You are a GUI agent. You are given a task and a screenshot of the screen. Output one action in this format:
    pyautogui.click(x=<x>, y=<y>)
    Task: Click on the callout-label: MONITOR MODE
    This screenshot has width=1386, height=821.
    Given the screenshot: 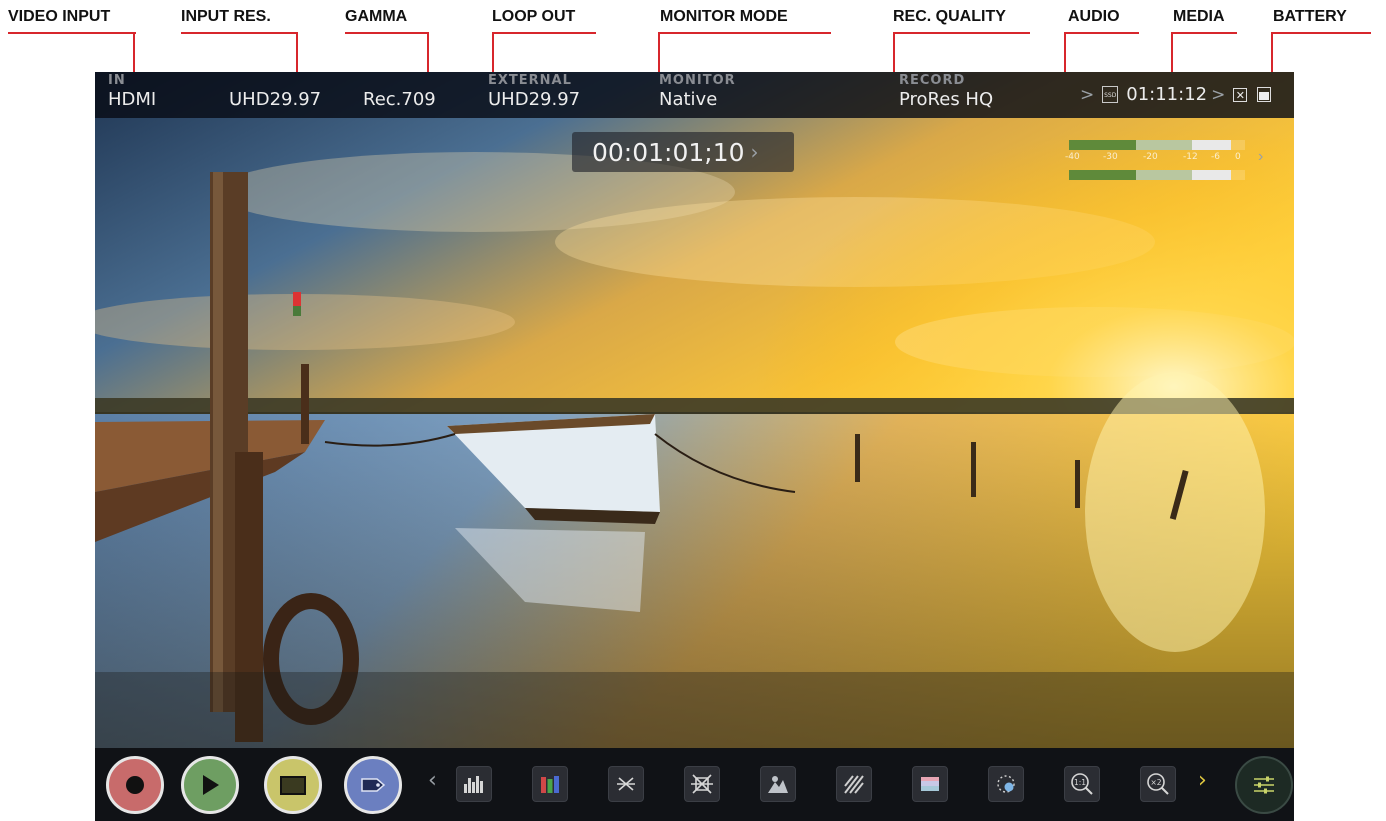 What is the action you would take?
    pyautogui.click(x=724, y=16)
    